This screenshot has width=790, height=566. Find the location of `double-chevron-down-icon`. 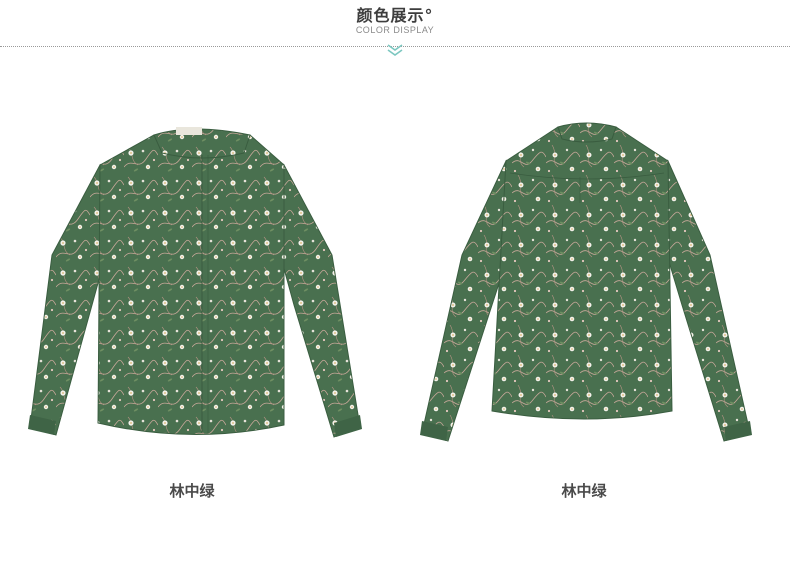

double-chevron-down-icon is located at coordinates (395, 50).